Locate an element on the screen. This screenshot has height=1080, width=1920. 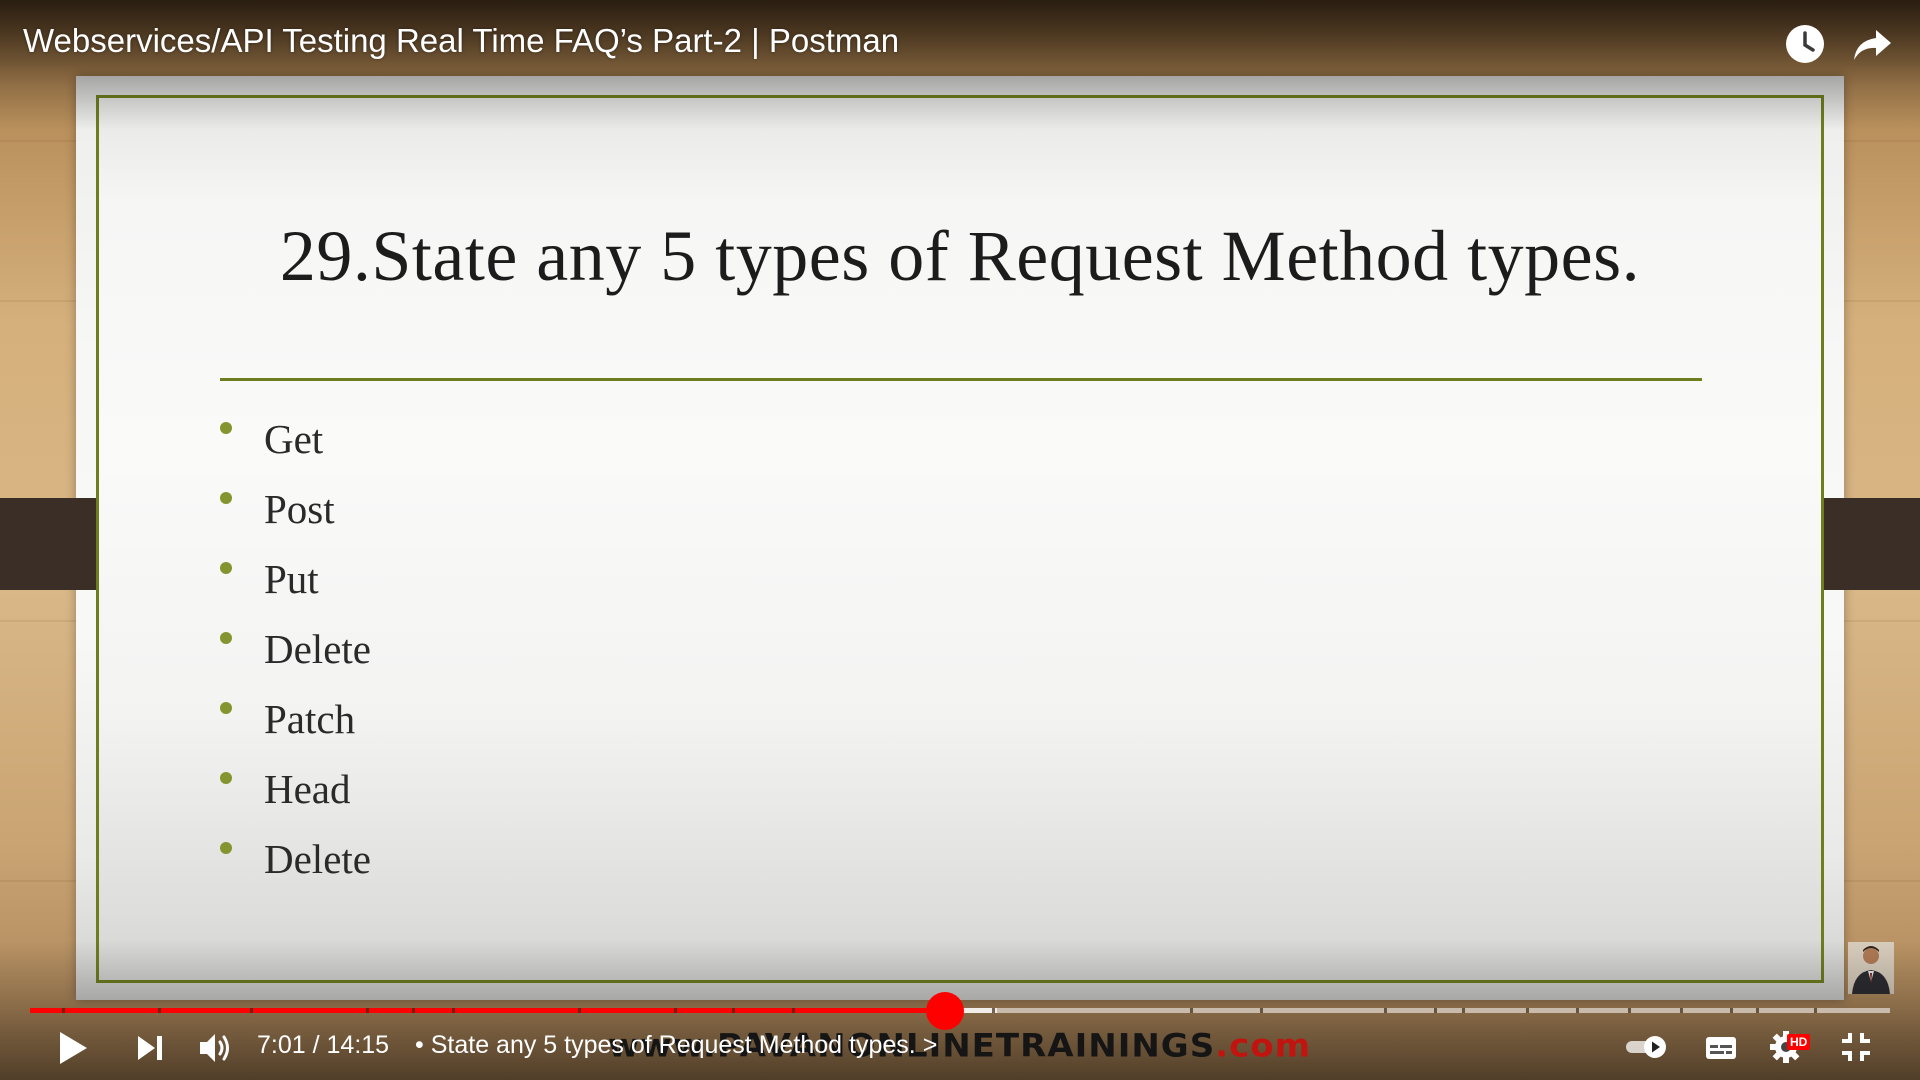
bullet-list: Get Post Put Delete Patch Head Delete is located at coordinates (295, 649).